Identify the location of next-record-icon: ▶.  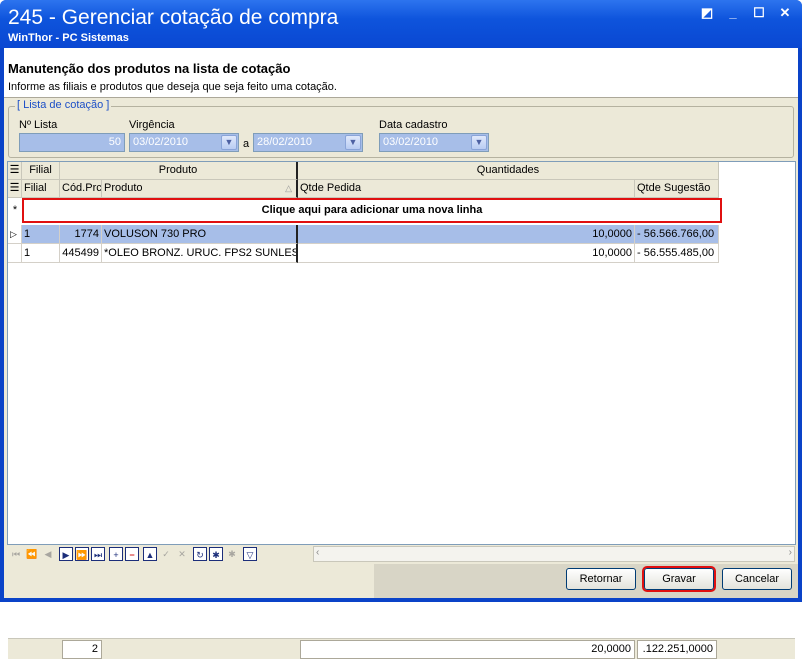
(66, 554).